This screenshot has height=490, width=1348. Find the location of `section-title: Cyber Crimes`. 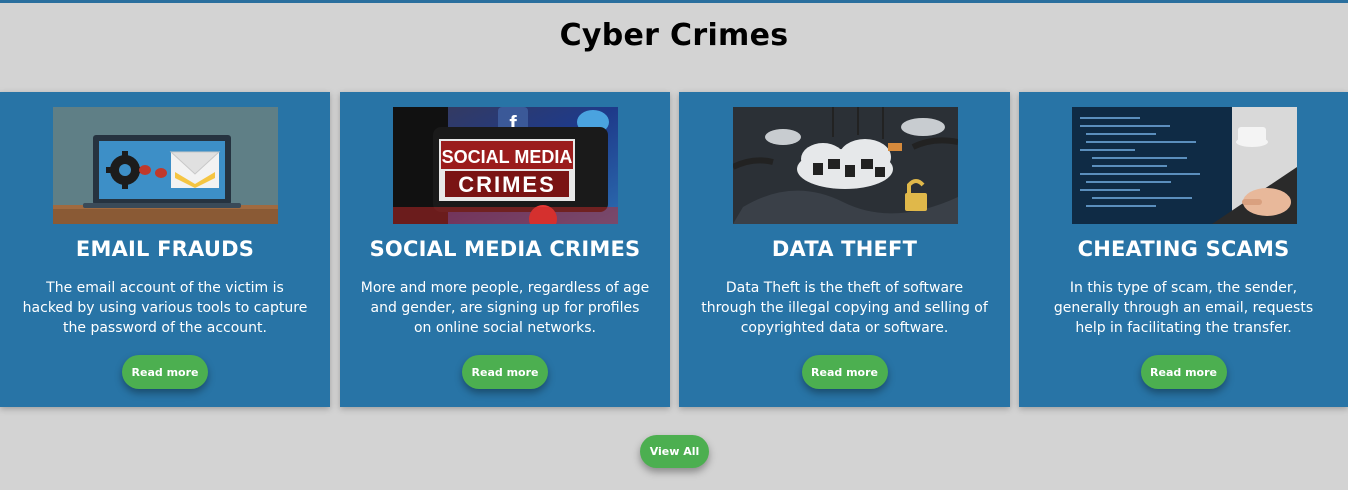

section-title: Cyber Crimes is located at coordinates (674, 35).